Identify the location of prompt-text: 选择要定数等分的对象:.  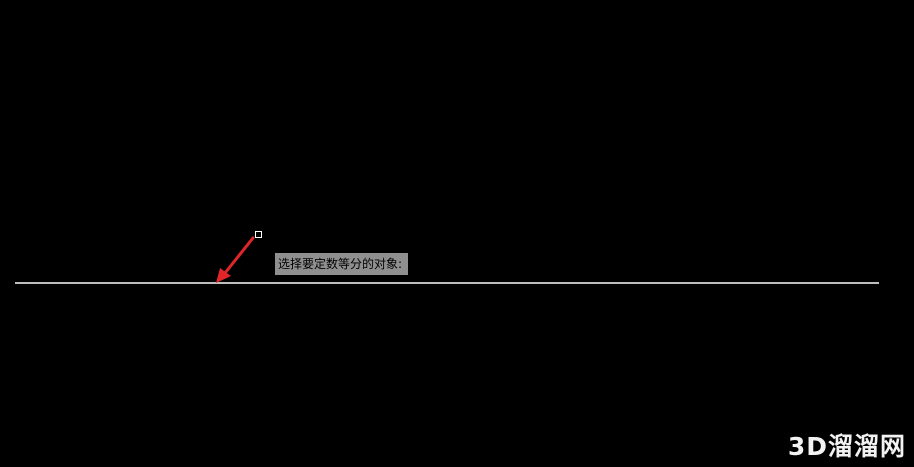
(340, 264).